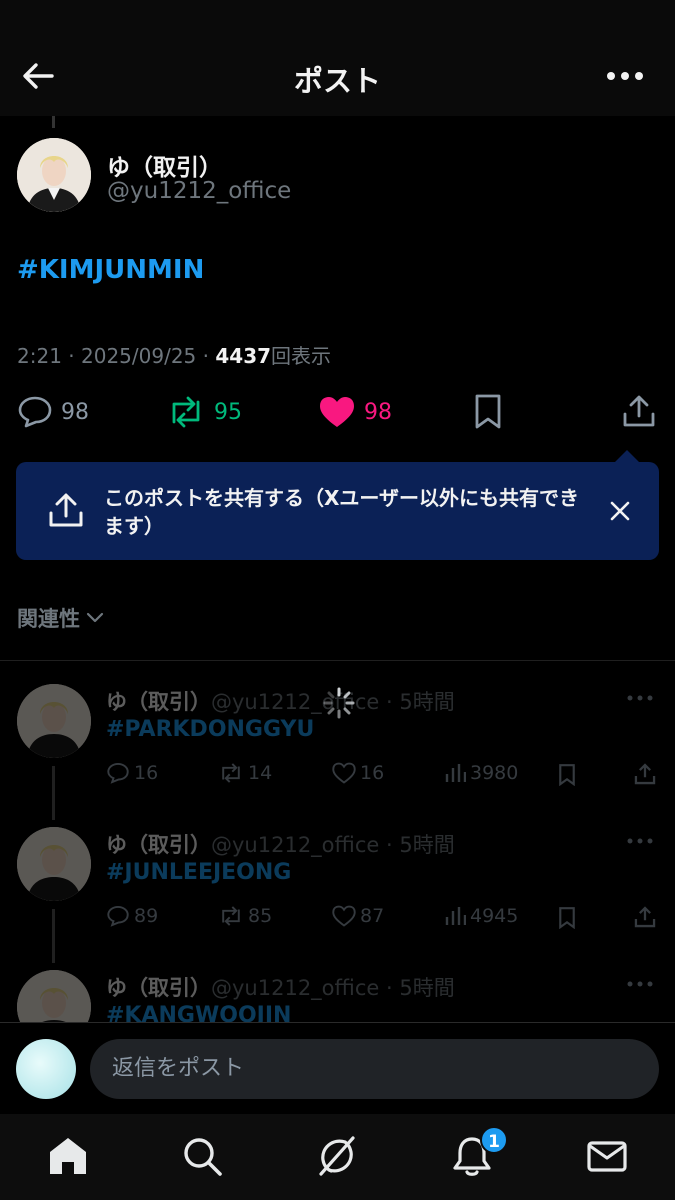 This screenshot has width=675, height=1200. What do you see at coordinates (494, 1140) in the screenshot?
I see `notification-badge: 1` at bounding box center [494, 1140].